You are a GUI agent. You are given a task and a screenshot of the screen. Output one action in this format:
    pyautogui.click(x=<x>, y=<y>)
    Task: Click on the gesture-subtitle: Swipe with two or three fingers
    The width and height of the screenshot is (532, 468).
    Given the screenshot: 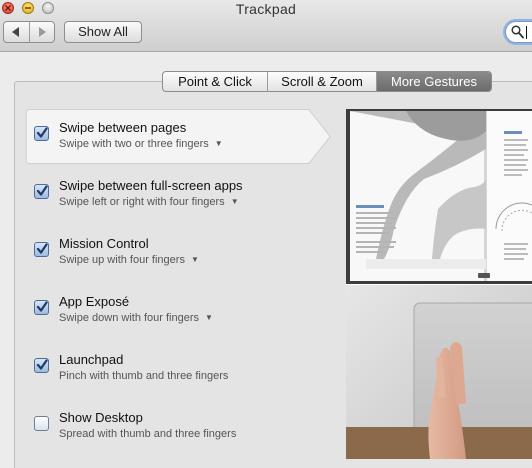 What is the action you would take?
    pyautogui.click(x=134, y=144)
    